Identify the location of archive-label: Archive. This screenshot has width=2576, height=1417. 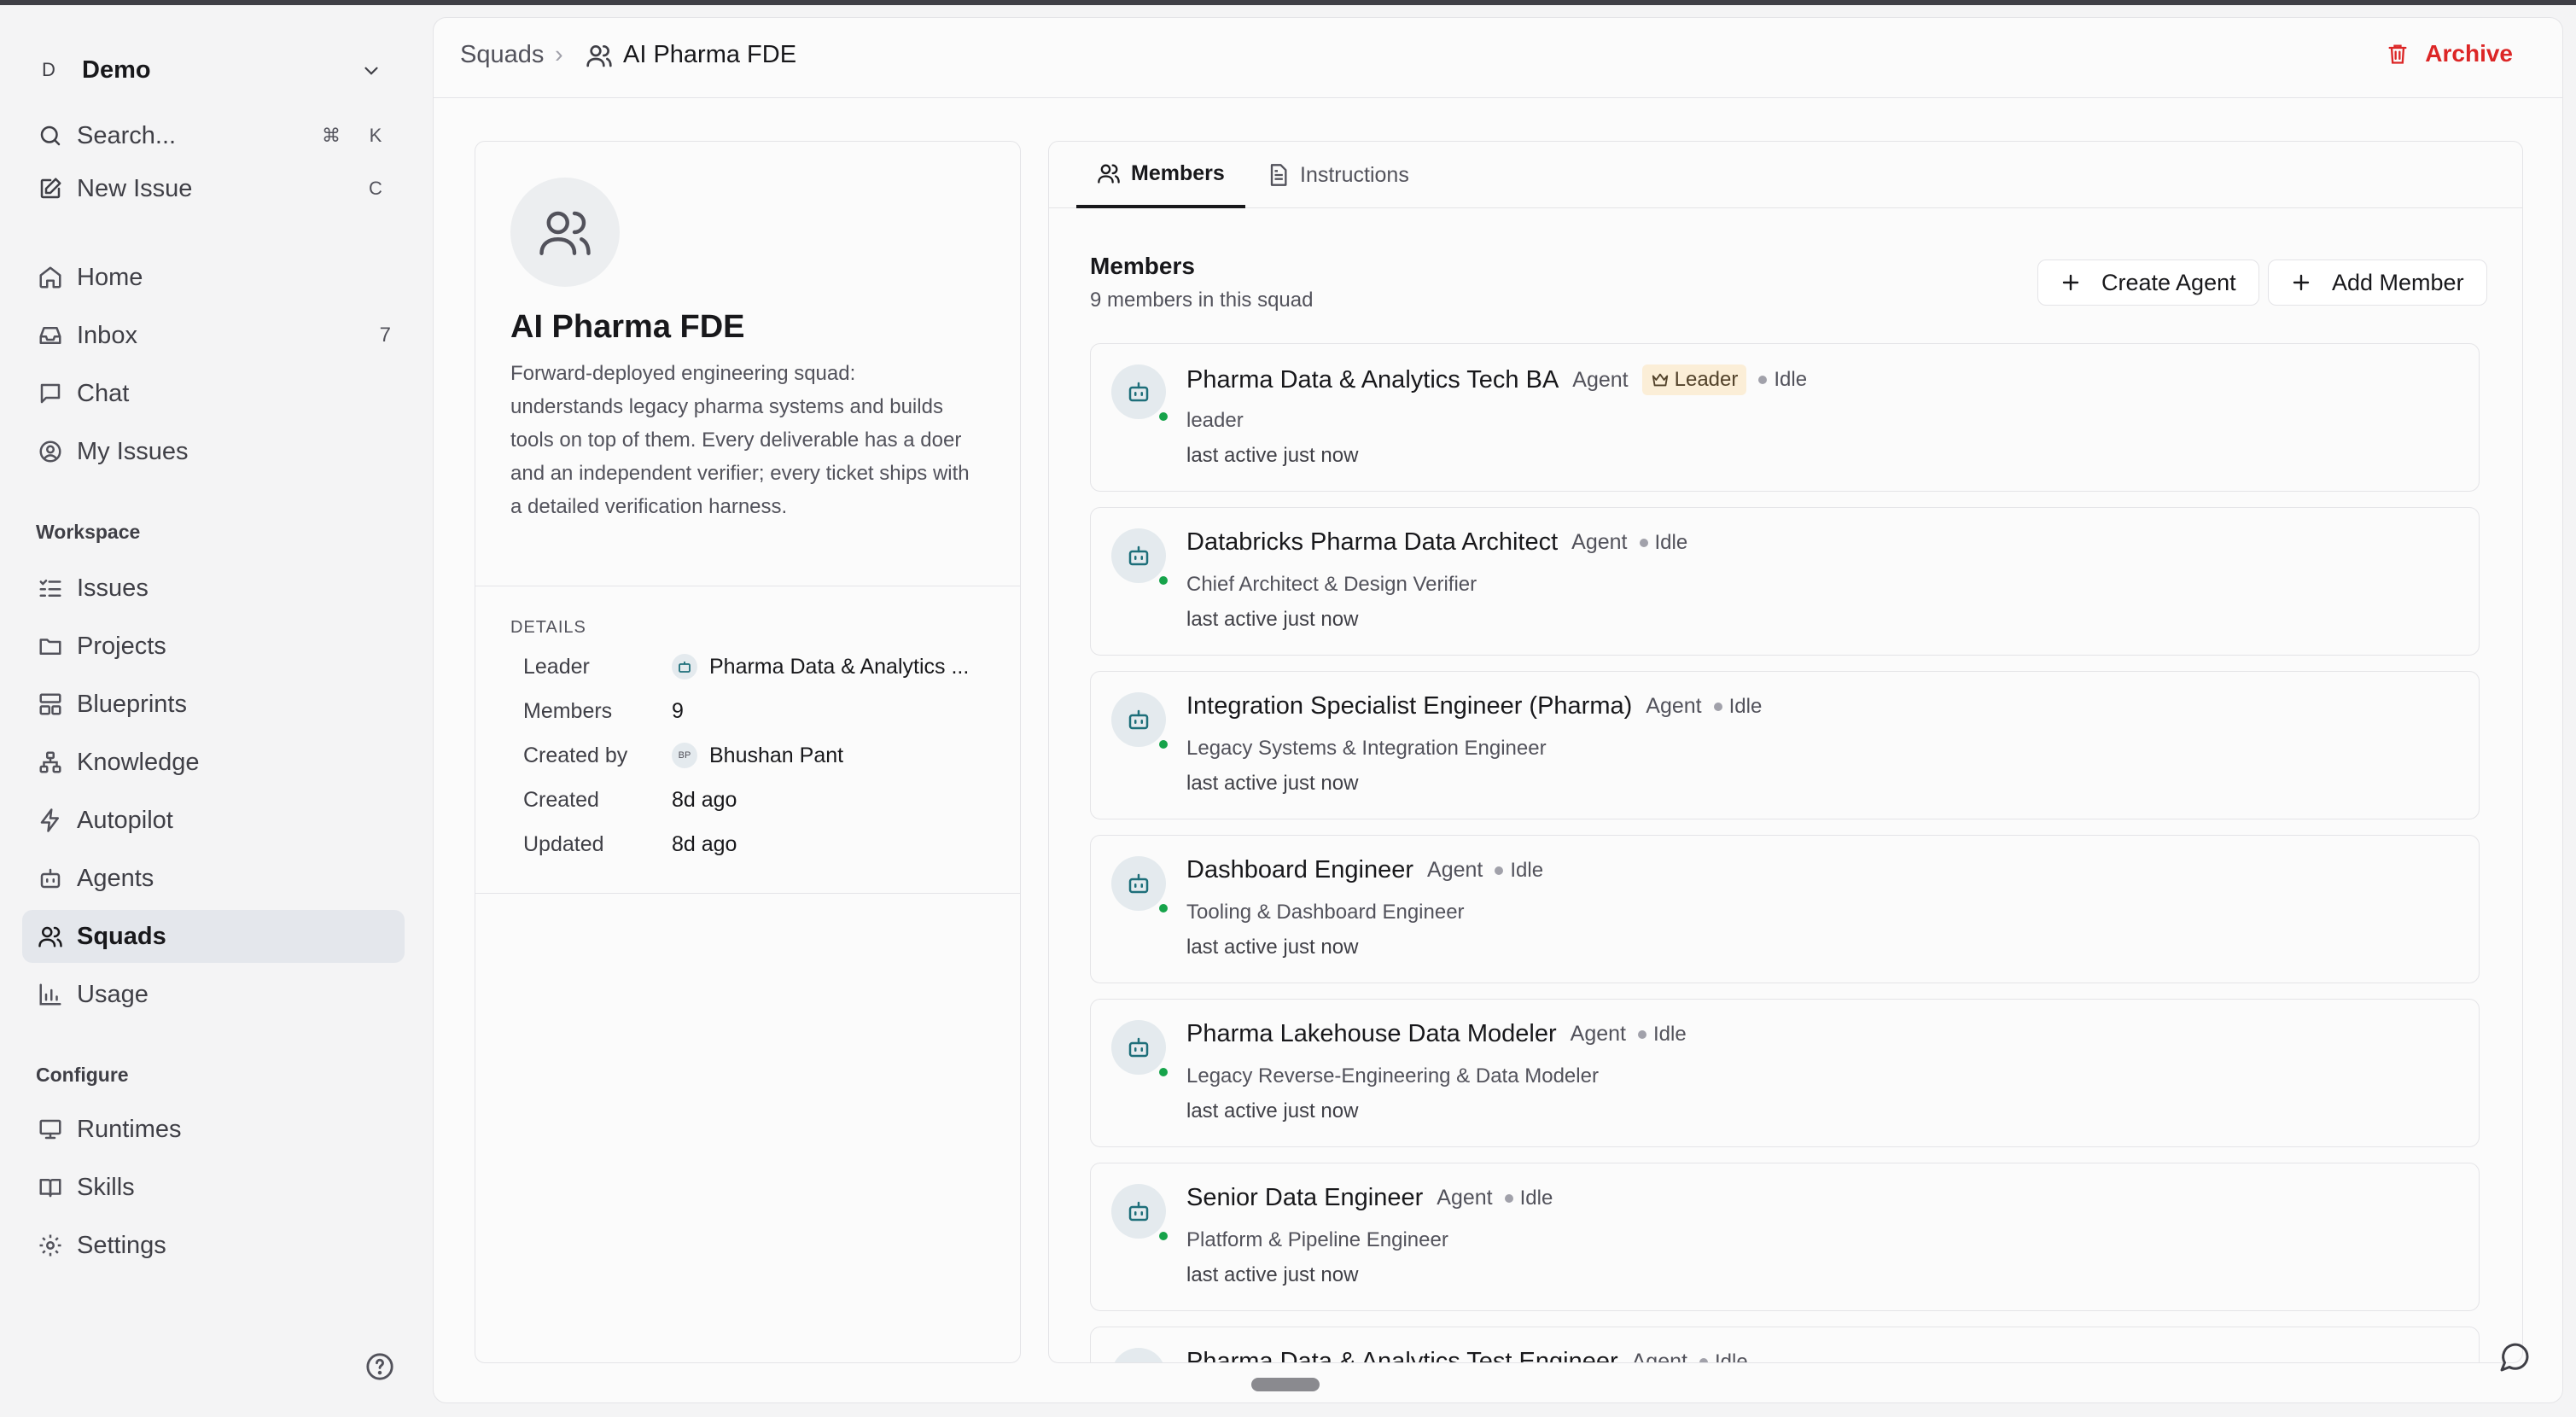
(2469, 53).